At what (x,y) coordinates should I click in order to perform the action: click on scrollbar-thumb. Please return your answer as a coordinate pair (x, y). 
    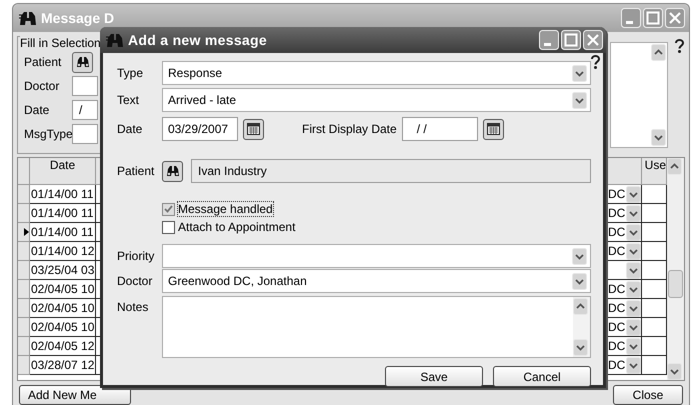
    Looking at the image, I should click on (675, 284).